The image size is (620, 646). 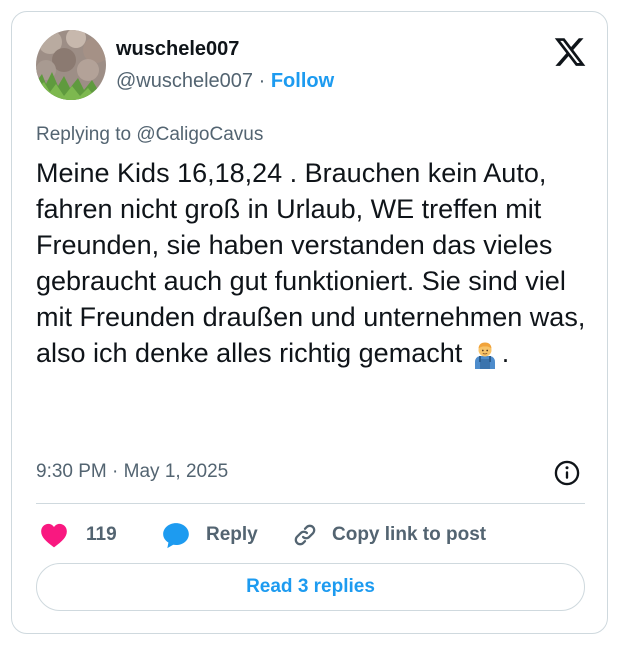 I want to click on author-handle-row: @wuschele007 · Follow, so click(x=225, y=81).